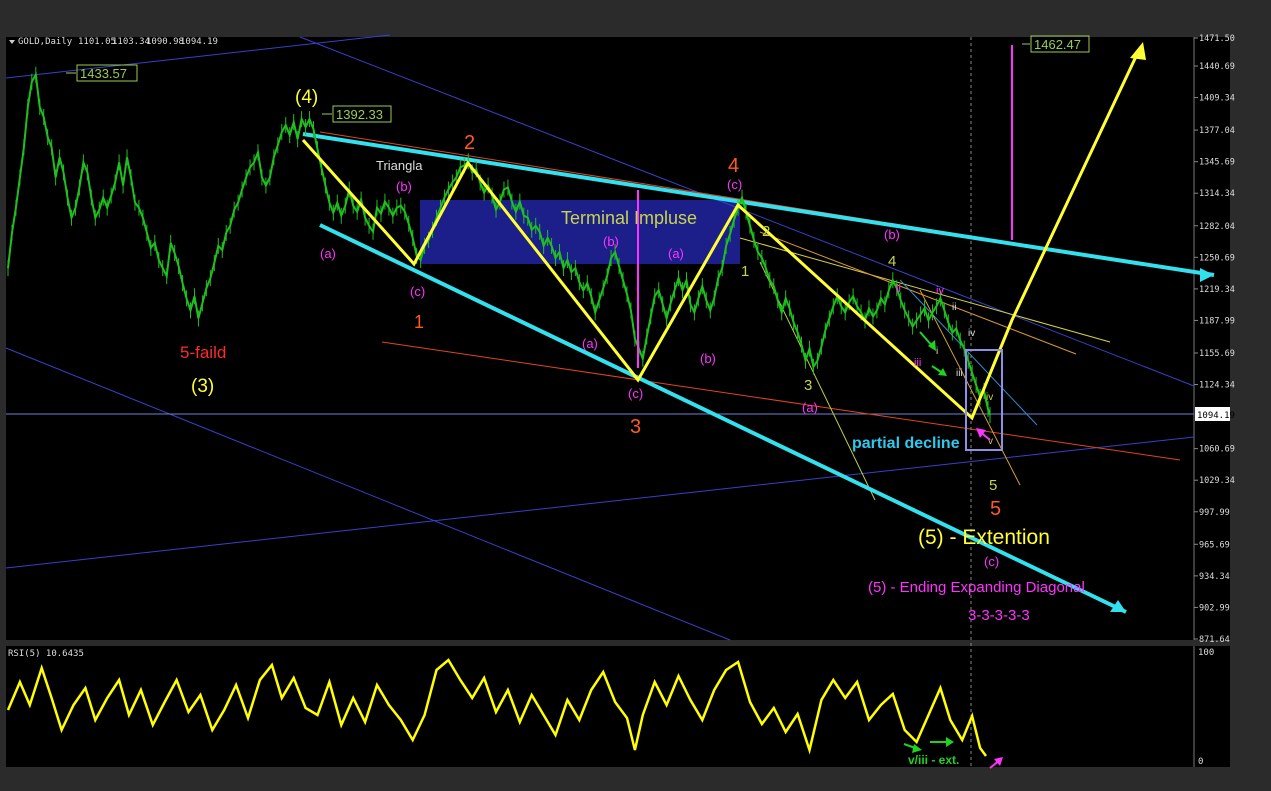  What do you see at coordinates (202, 386) in the screenshot?
I see `label-wave3-main: (3)` at bounding box center [202, 386].